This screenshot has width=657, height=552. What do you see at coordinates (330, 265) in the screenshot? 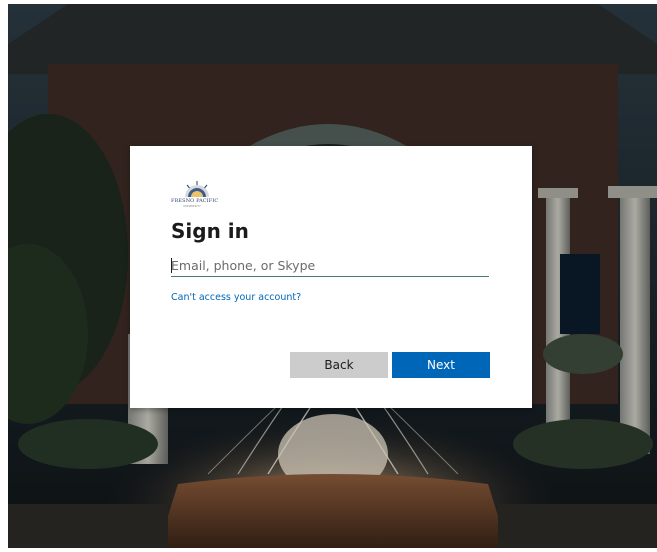
I see `email-input` at bounding box center [330, 265].